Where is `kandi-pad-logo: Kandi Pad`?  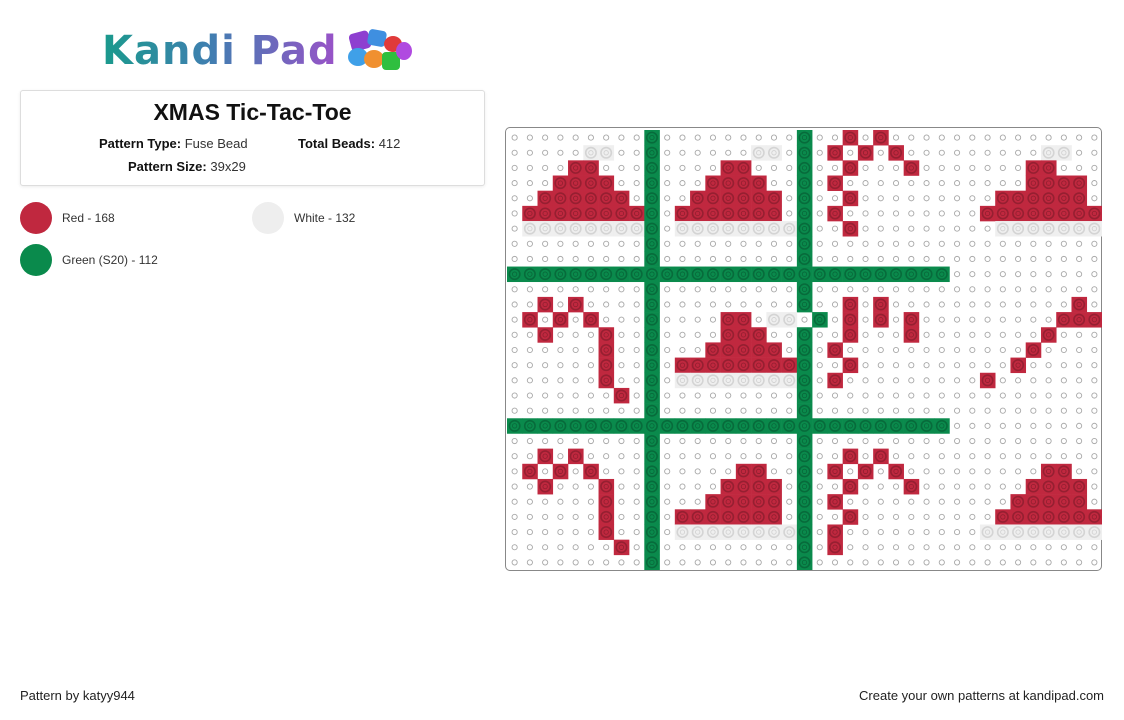
kandi-pad-logo: Kandi Pad is located at coordinates (259, 51).